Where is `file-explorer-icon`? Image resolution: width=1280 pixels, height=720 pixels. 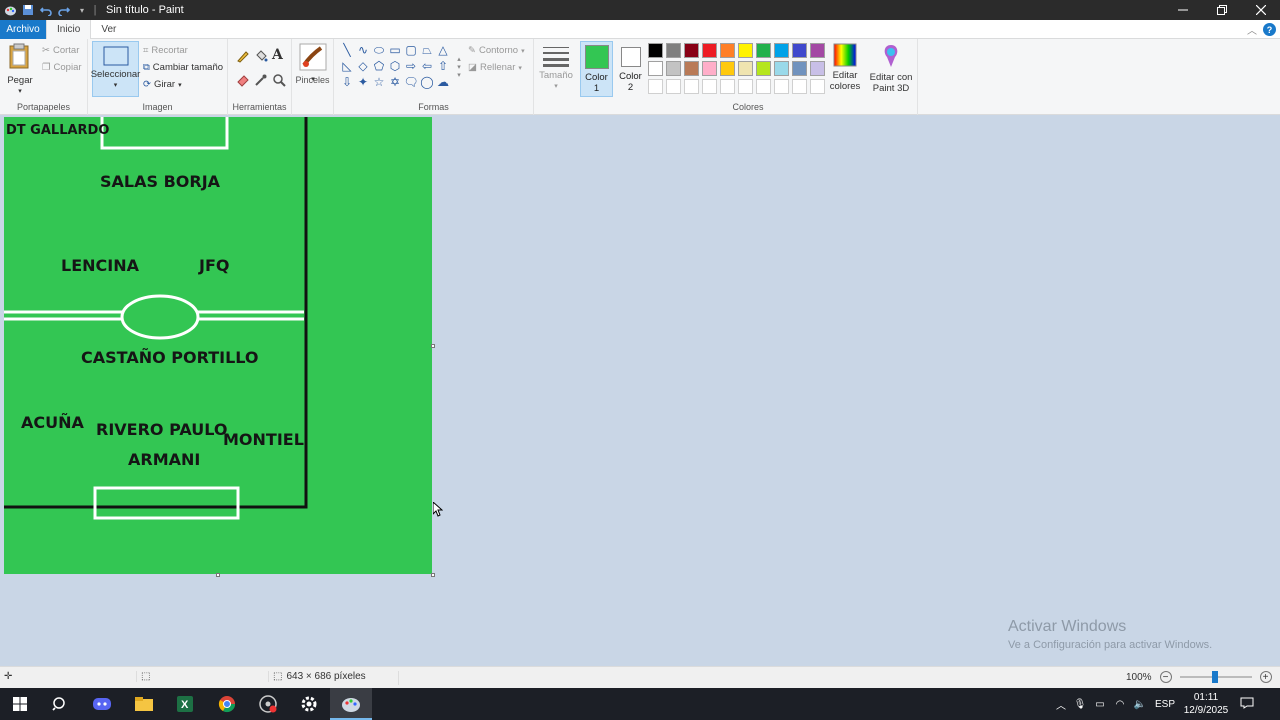 file-explorer-icon is located at coordinates (144, 704).